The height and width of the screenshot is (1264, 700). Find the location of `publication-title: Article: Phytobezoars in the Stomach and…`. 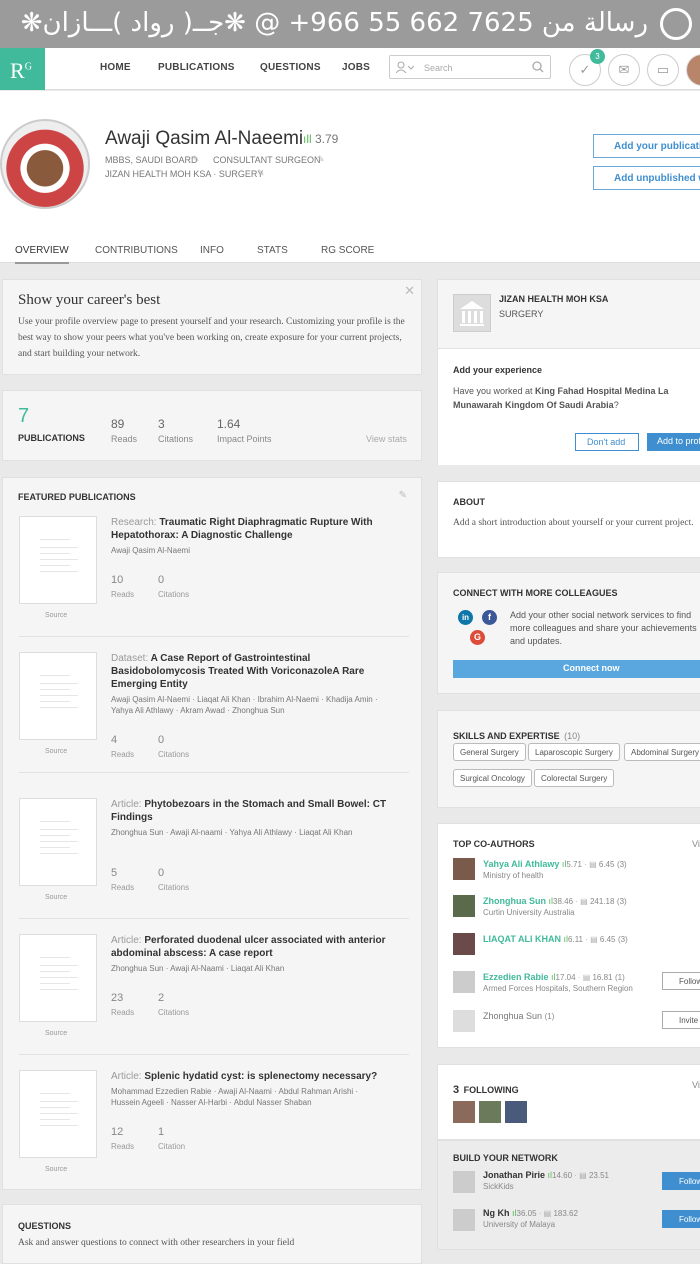

publication-title: Article: Phytobezoars in the Stomach and… is located at coordinates (256, 811).